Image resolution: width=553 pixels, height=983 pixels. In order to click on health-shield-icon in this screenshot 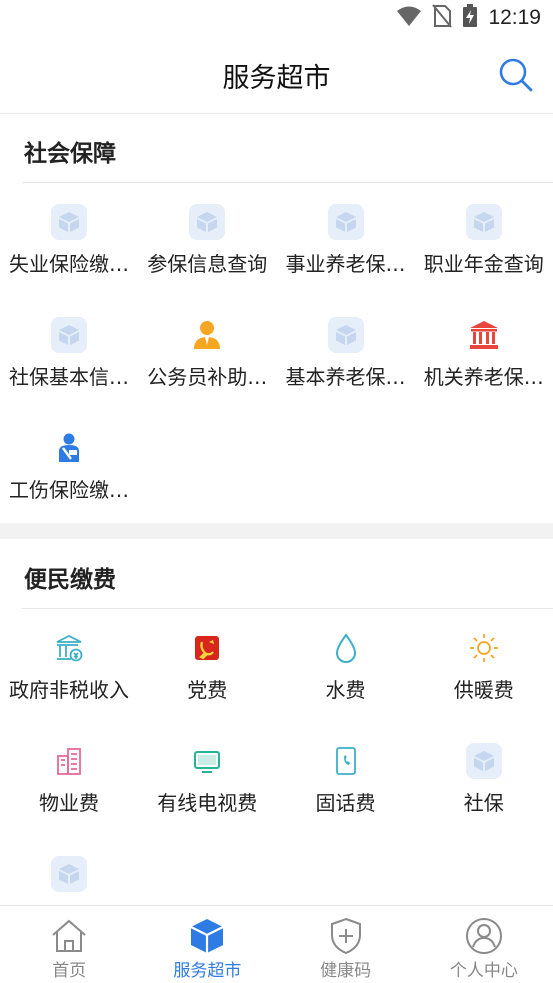, I will do `click(346, 936)`.